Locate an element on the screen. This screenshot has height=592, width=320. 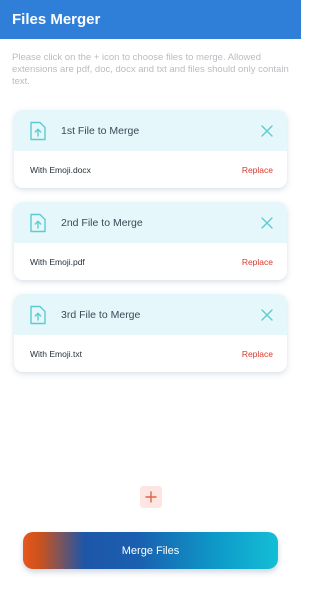
file-card-header: 3rd File to Merge is located at coordinates (150, 314).